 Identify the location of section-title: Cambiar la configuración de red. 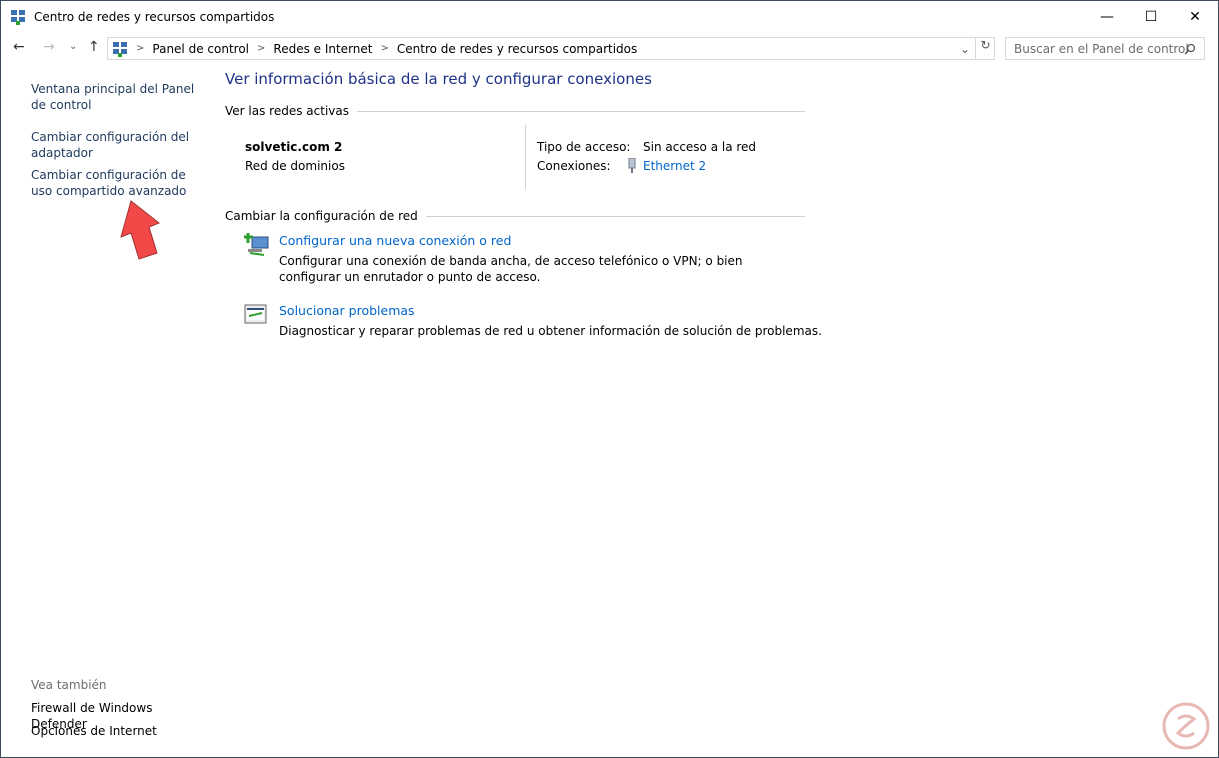
(321, 216).